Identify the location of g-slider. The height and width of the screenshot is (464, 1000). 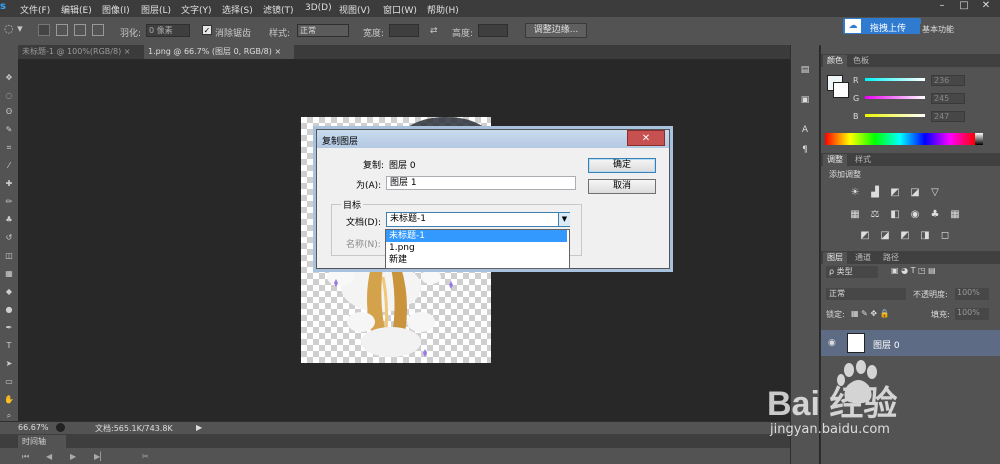
(895, 97).